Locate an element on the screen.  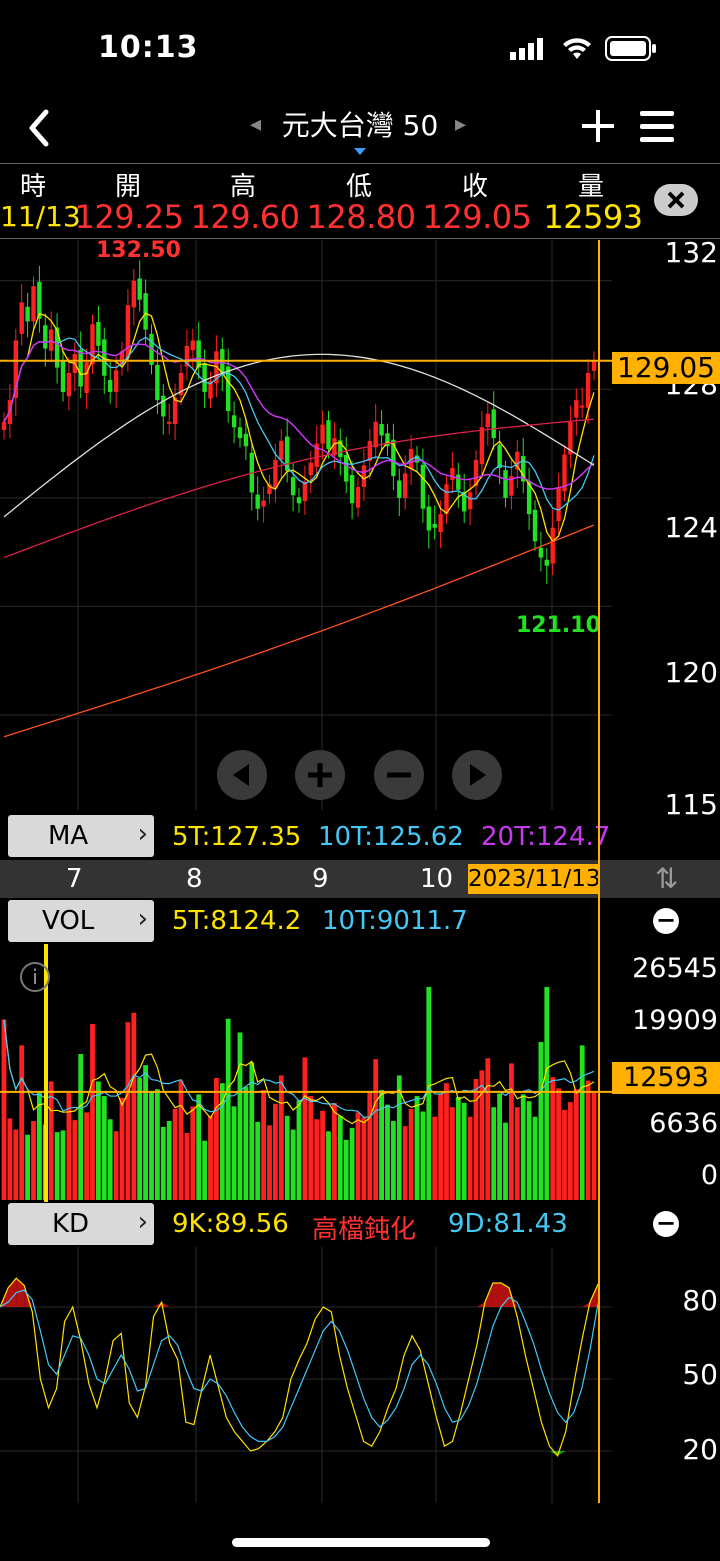
home-indicator is located at coordinates (361, 1542).